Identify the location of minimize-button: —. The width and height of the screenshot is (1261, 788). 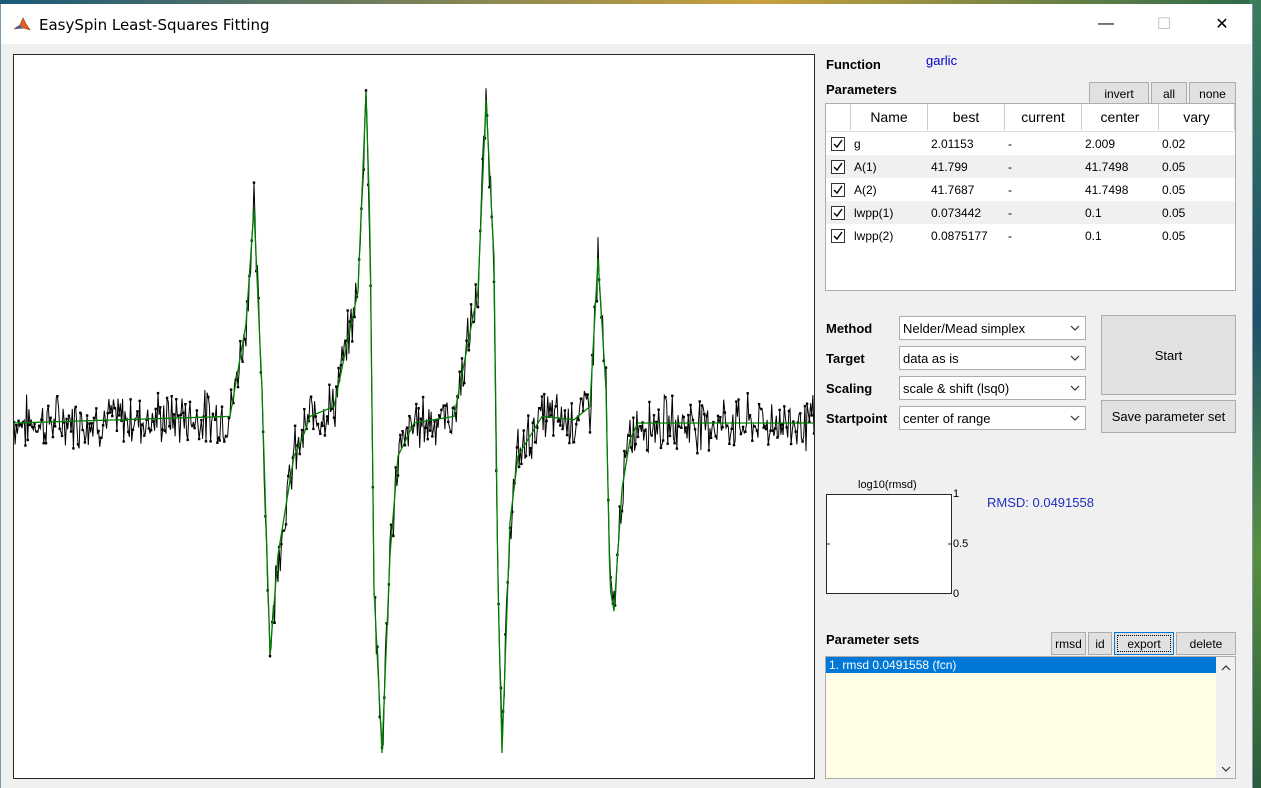
(1106, 24).